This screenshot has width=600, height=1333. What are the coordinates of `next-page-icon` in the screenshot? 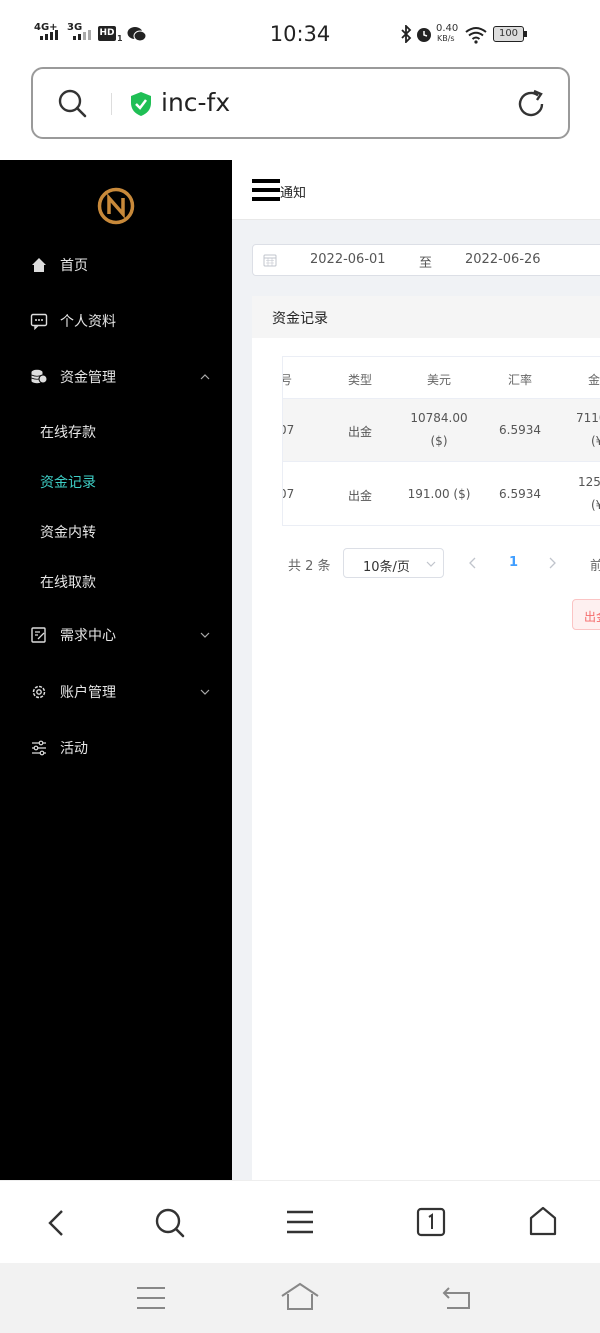 It's located at (552, 563).